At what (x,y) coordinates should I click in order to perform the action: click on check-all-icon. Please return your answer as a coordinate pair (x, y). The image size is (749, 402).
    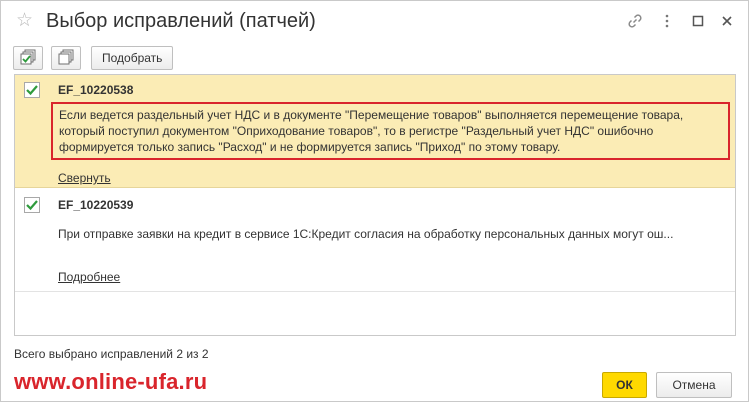
    Looking at the image, I should click on (28, 58).